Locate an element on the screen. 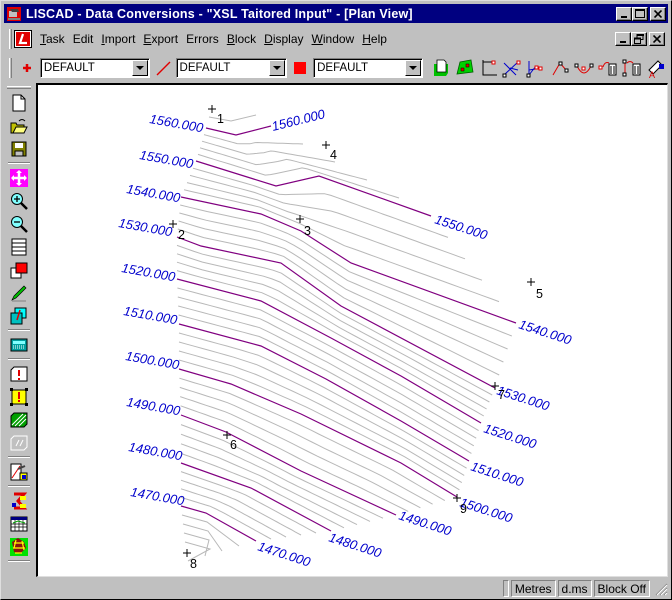 The image size is (672, 600). block-status-indicator: Block Off is located at coordinates (621, 588).